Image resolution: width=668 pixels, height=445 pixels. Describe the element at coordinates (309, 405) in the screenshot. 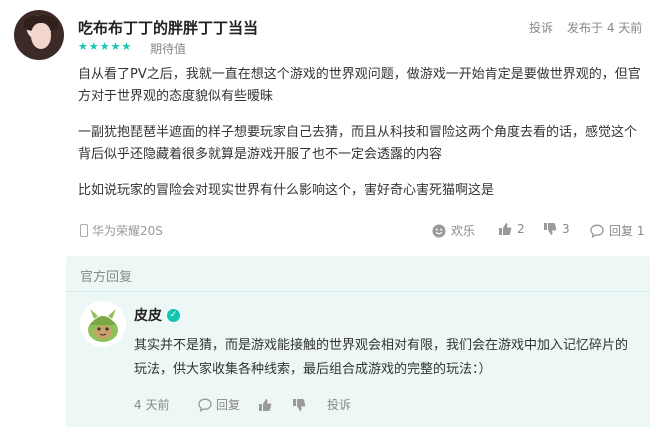

I see `official-downvote-button` at that location.